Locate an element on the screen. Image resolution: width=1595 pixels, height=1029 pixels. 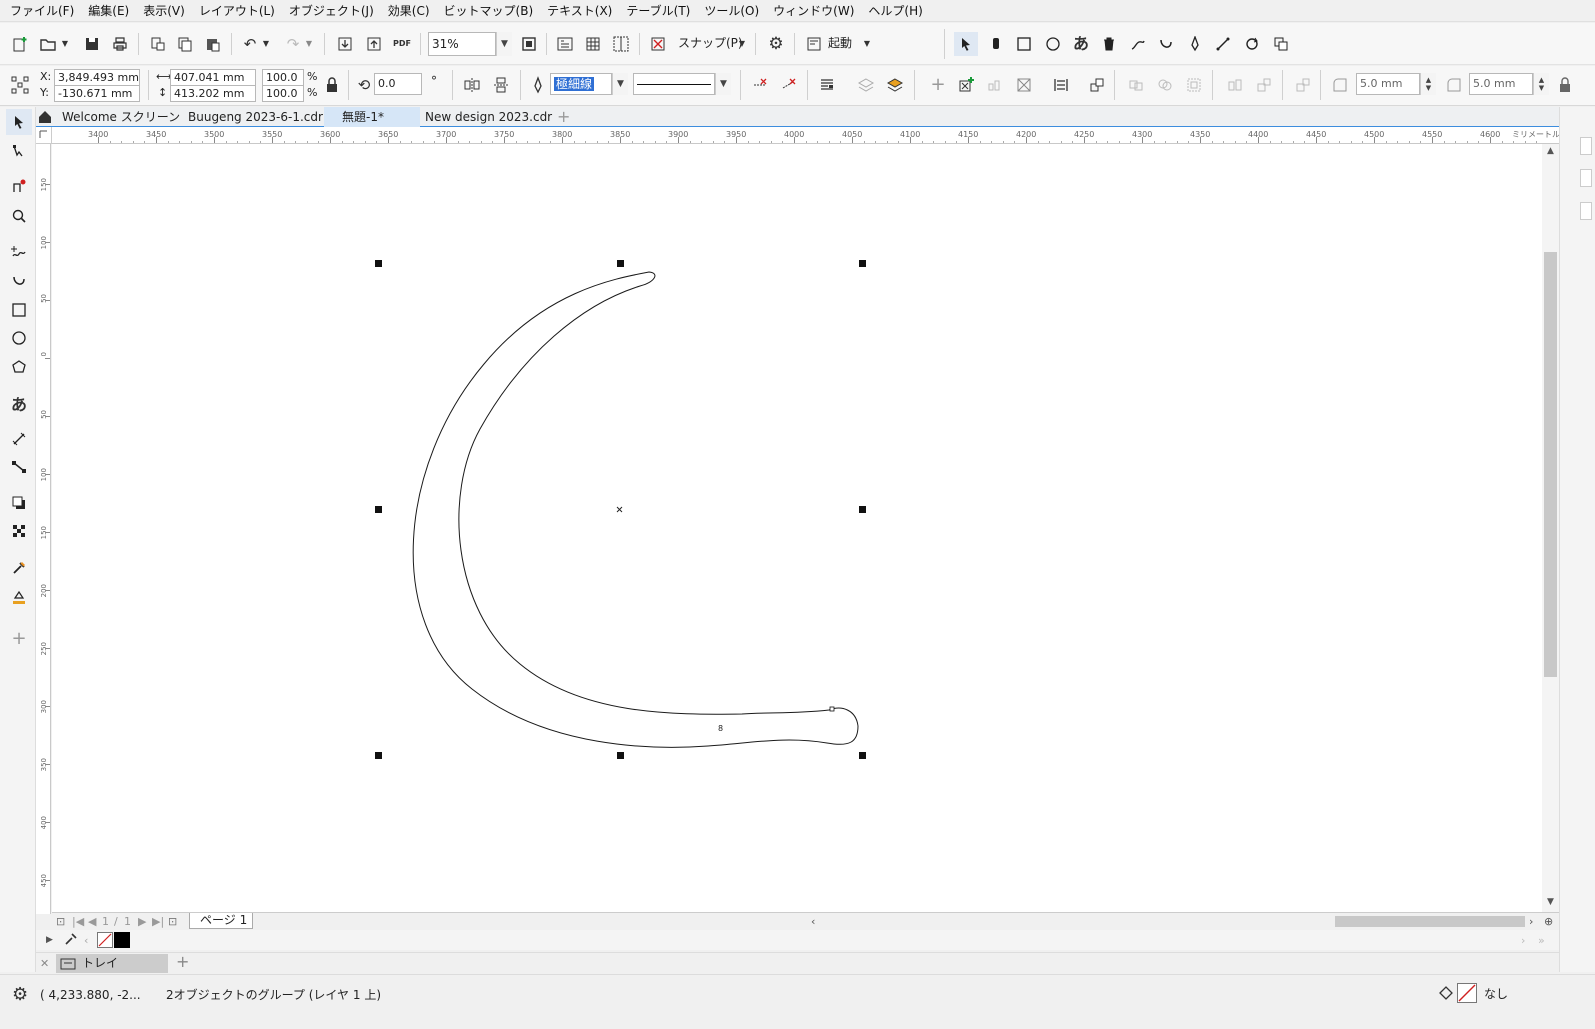
launch-dropdown-icon: ▼ is located at coordinates (867, 44).